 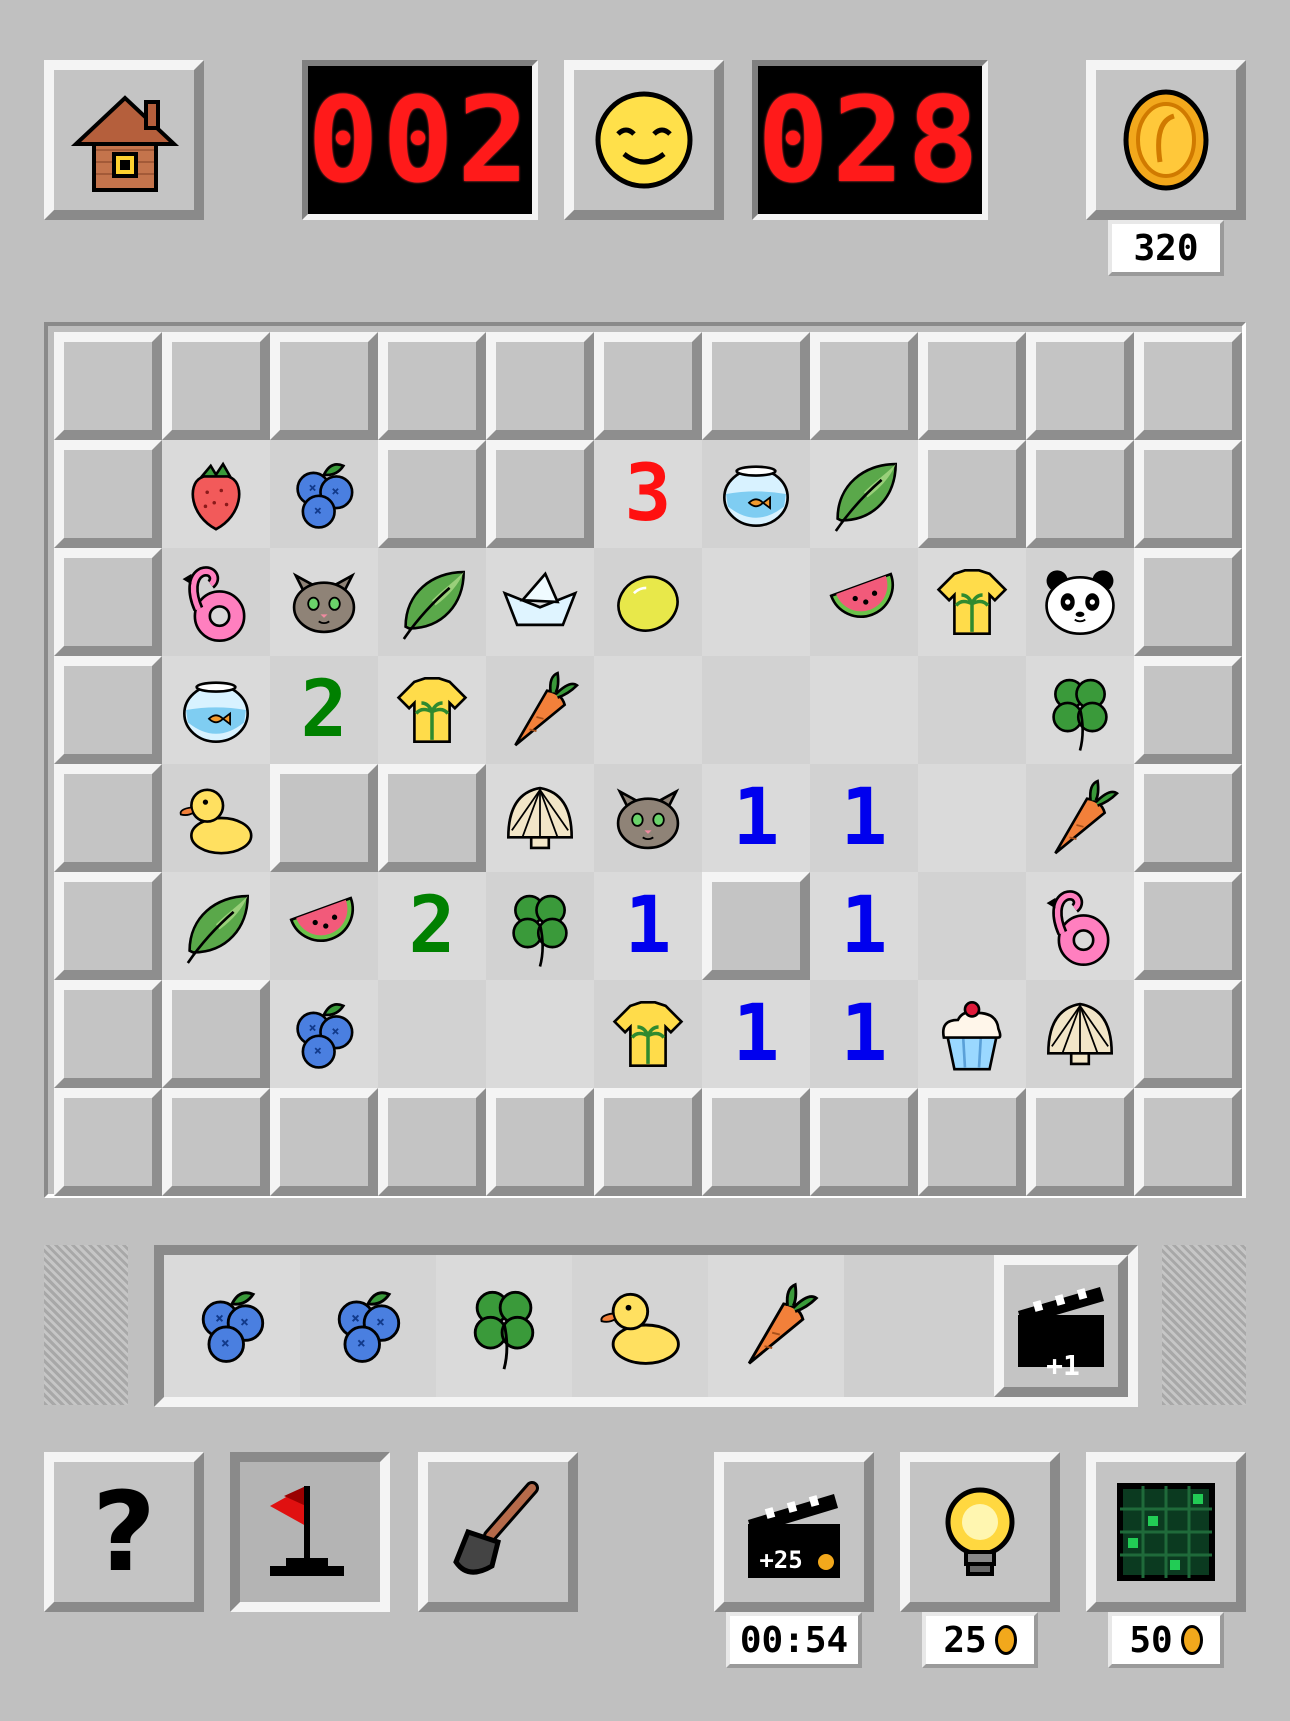 I want to click on hint-button, so click(x=980, y=1532).